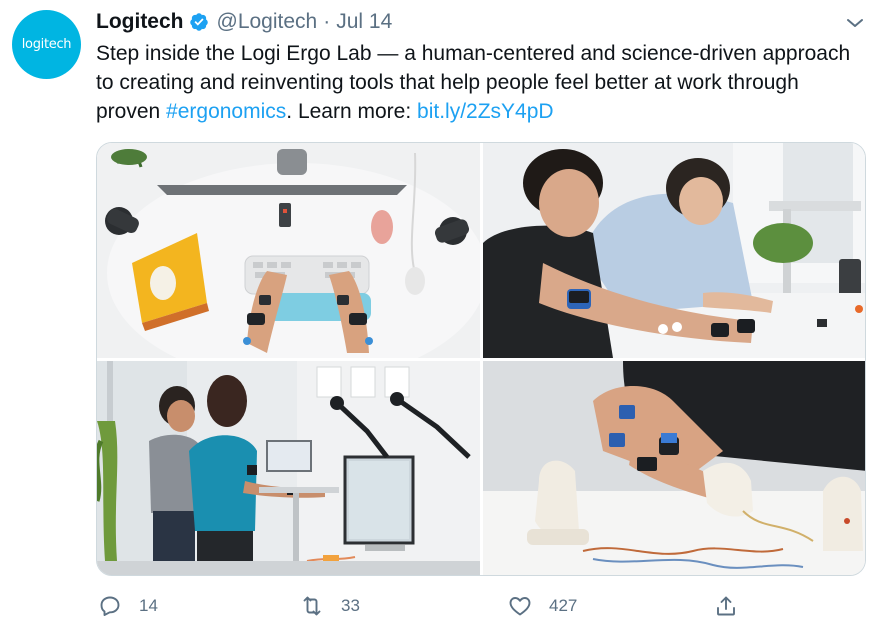  Describe the element at coordinates (267, 22) in the screenshot. I see `author-handle: @Logitech` at that location.